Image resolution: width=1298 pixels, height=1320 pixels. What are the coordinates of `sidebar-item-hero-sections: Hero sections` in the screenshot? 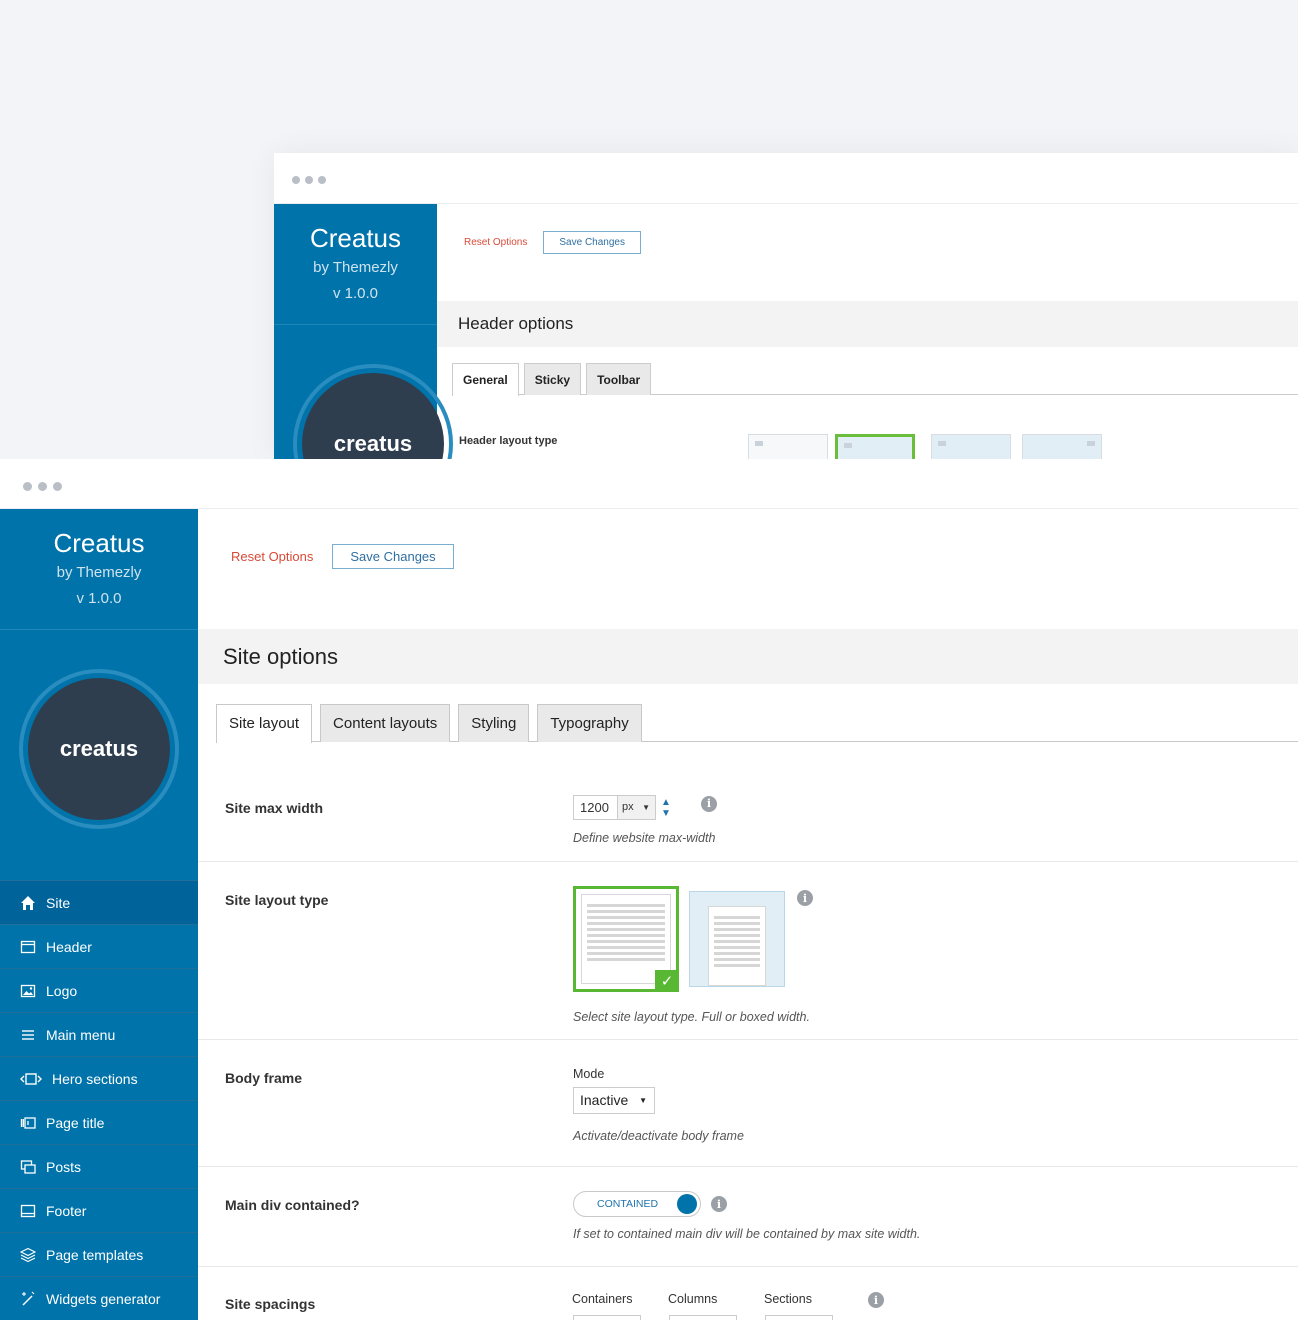 It's located at (99, 1079).